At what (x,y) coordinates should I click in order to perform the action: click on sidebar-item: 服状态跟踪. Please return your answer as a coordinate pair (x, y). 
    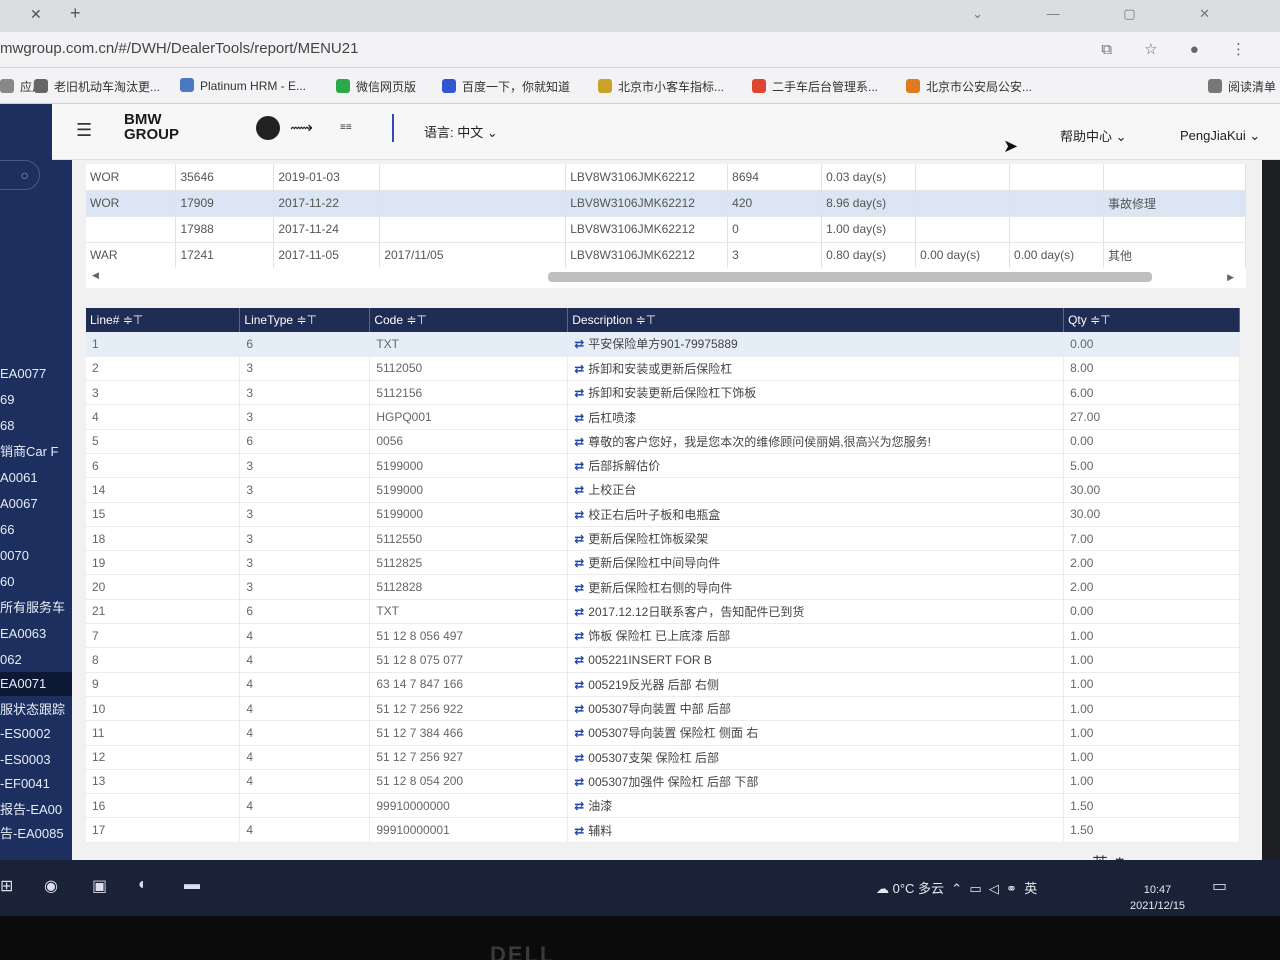
    Looking at the image, I should click on (36, 710).